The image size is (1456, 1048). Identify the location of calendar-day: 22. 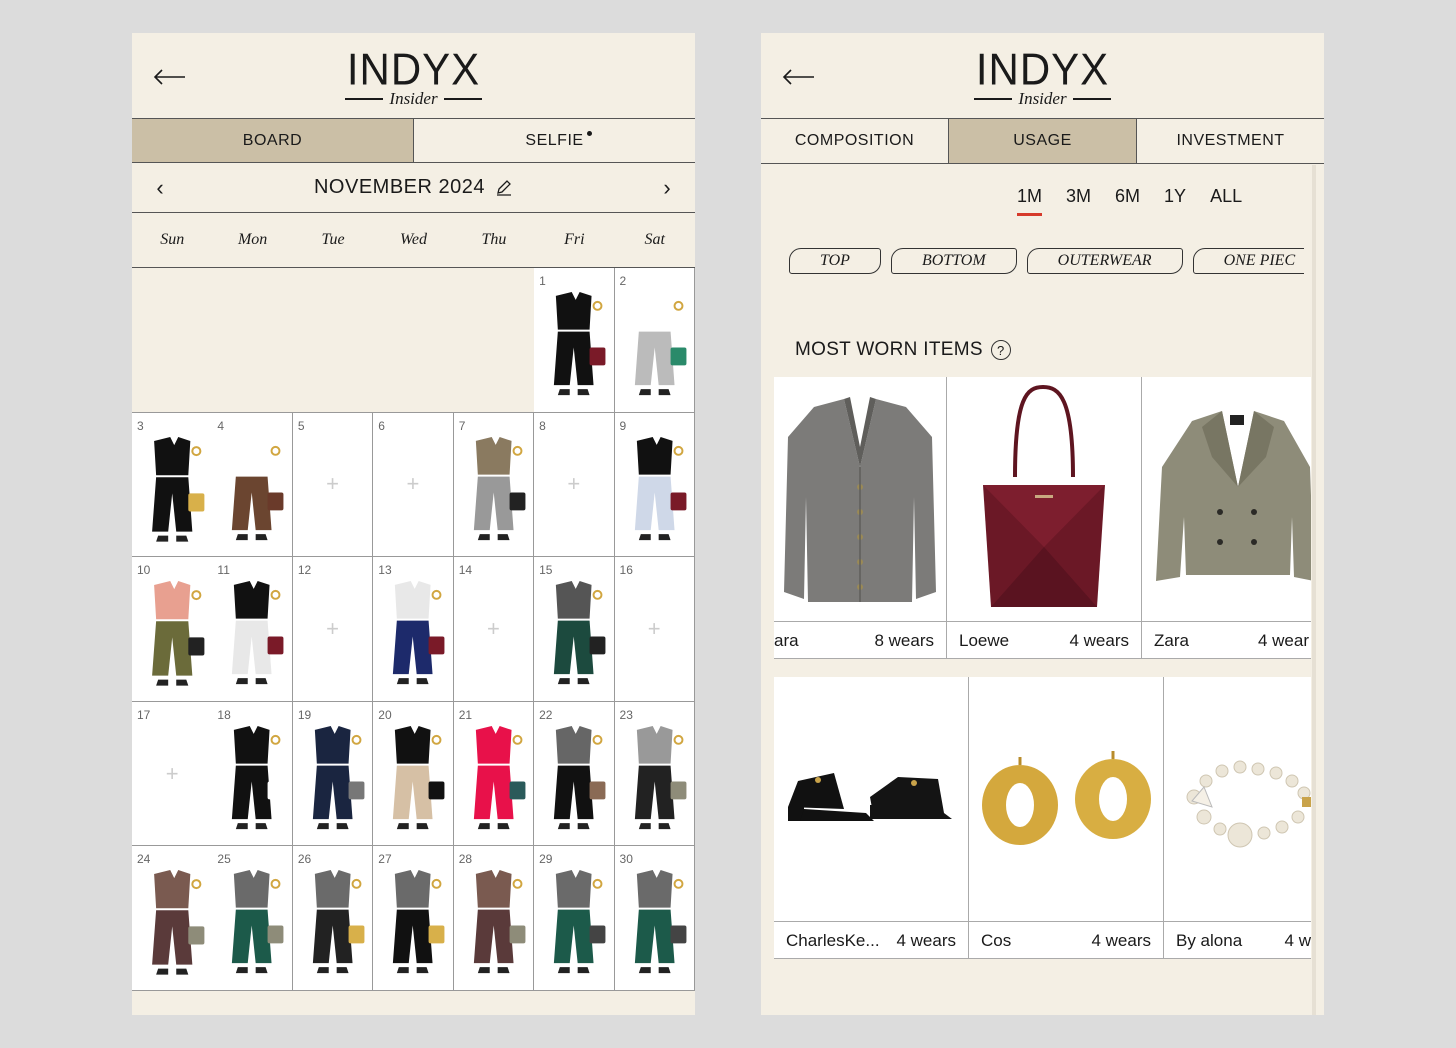
(574, 774).